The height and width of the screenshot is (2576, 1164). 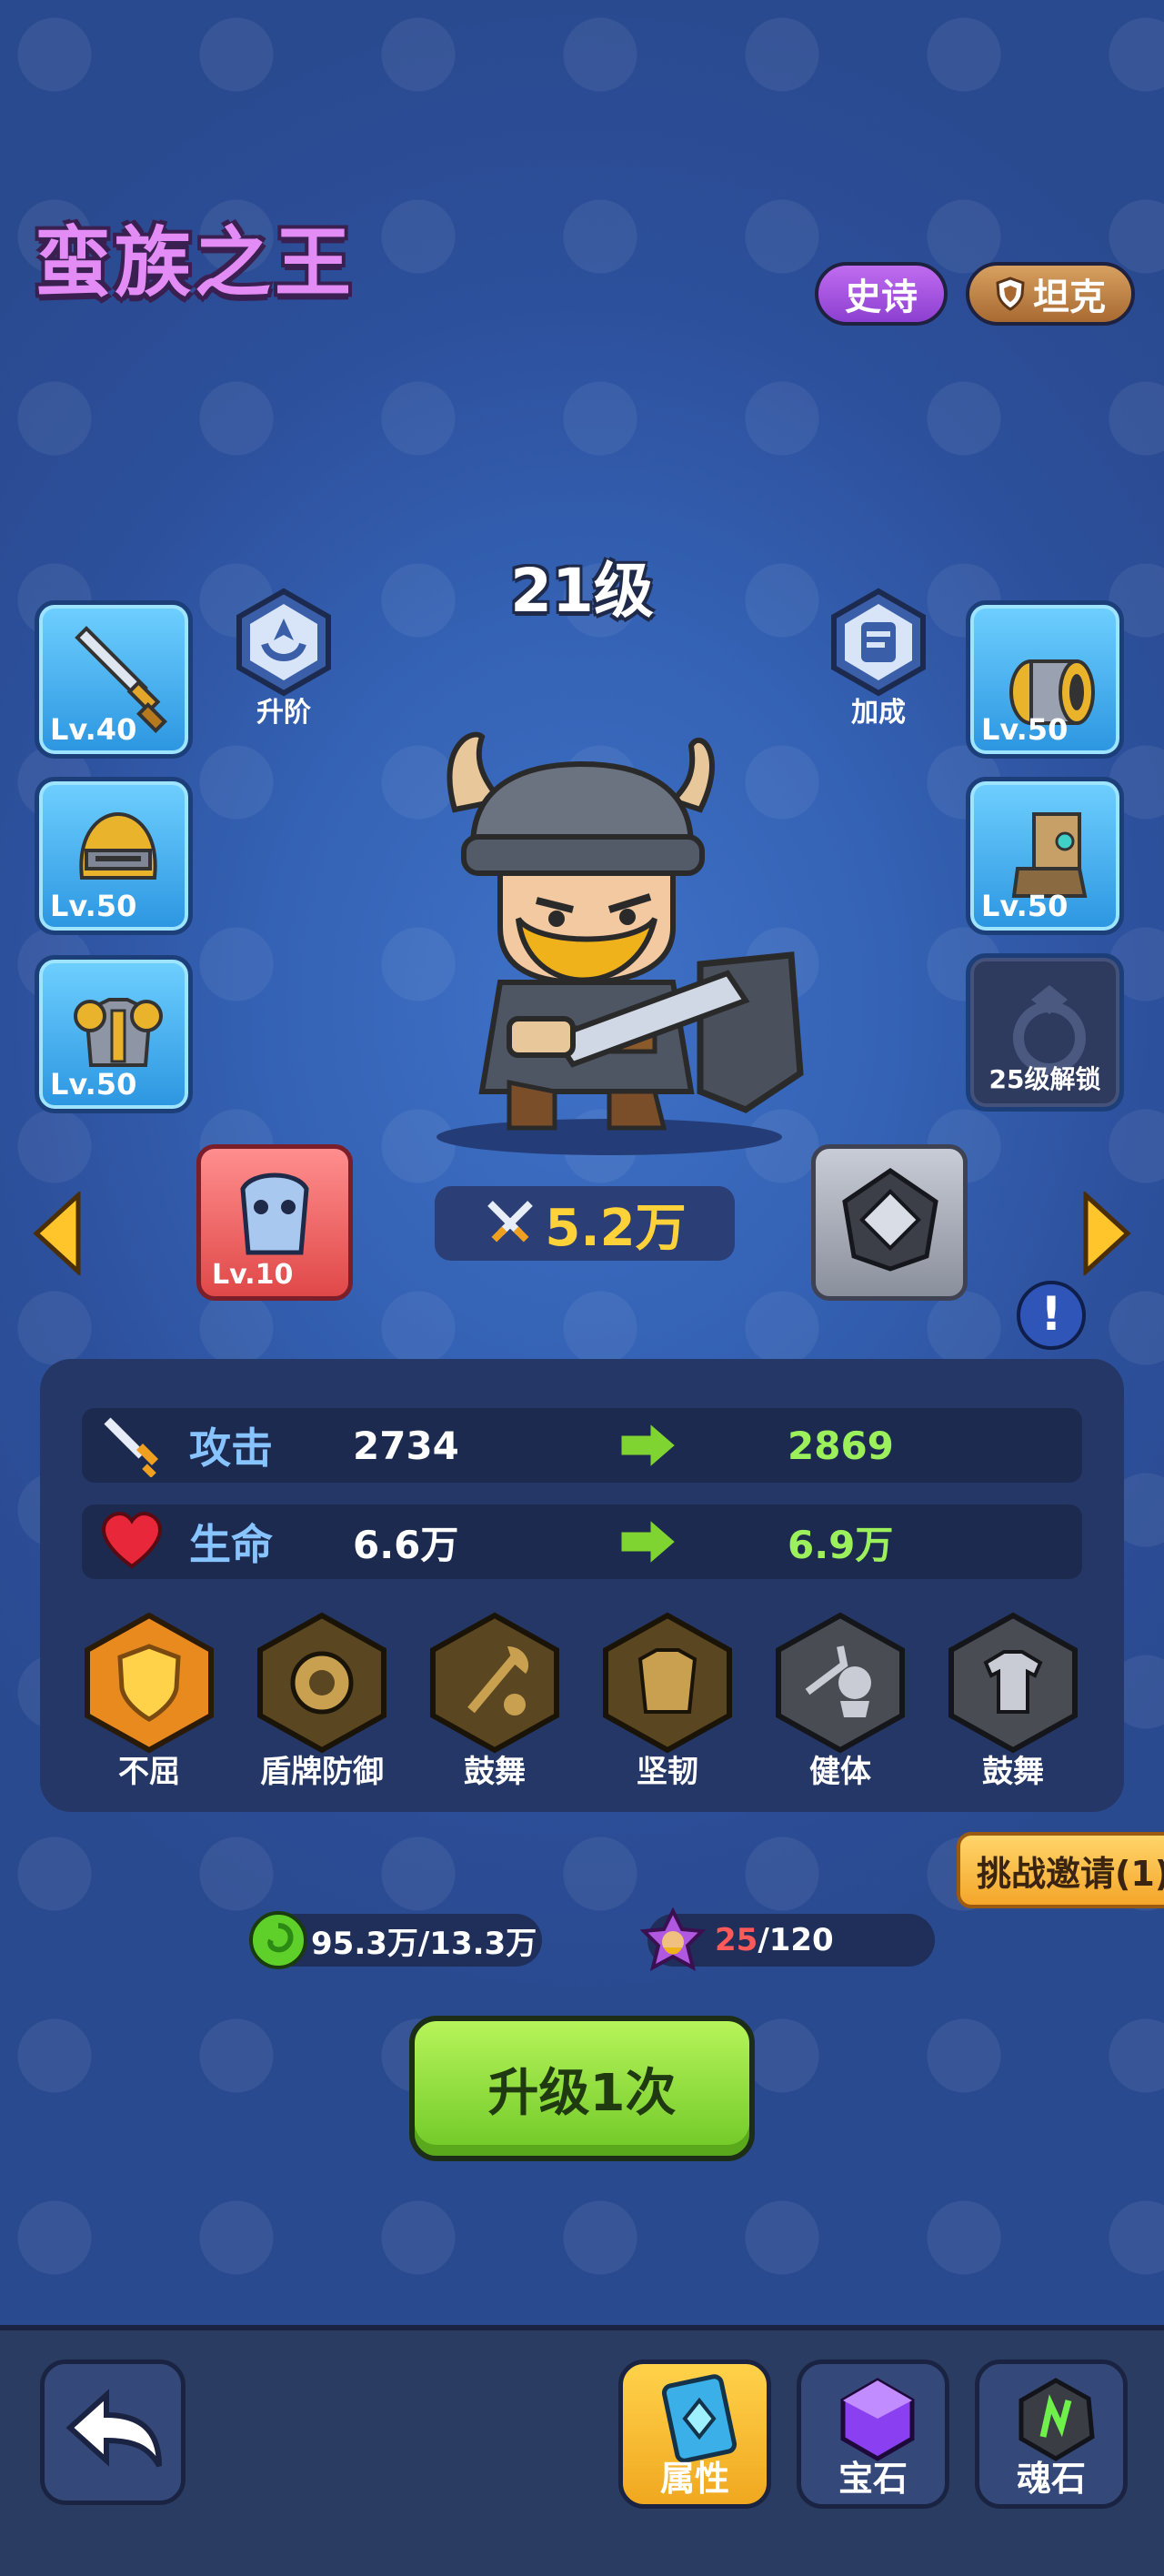 What do you see at coordinates (253, 1275) in the screenshot?
I see `artifact-level: Lv.10` at bounding box center [253, 1275].